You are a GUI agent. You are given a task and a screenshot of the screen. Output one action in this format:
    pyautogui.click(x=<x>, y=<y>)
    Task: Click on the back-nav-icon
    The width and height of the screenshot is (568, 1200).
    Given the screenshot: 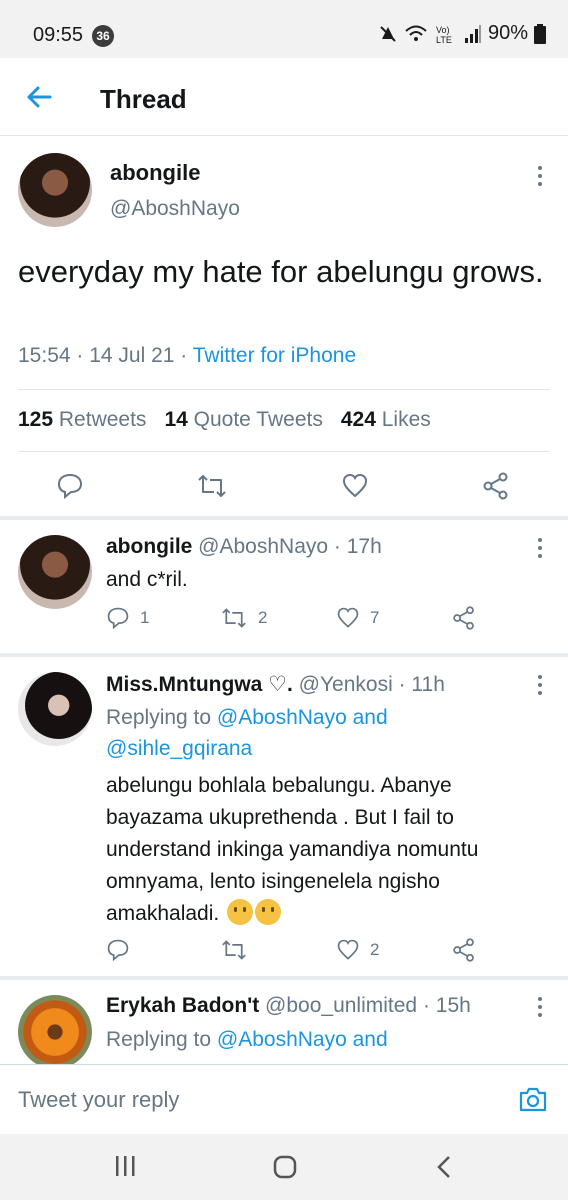 What is the action you would take?
    pyautogui.click(x=444, y=1167)
    